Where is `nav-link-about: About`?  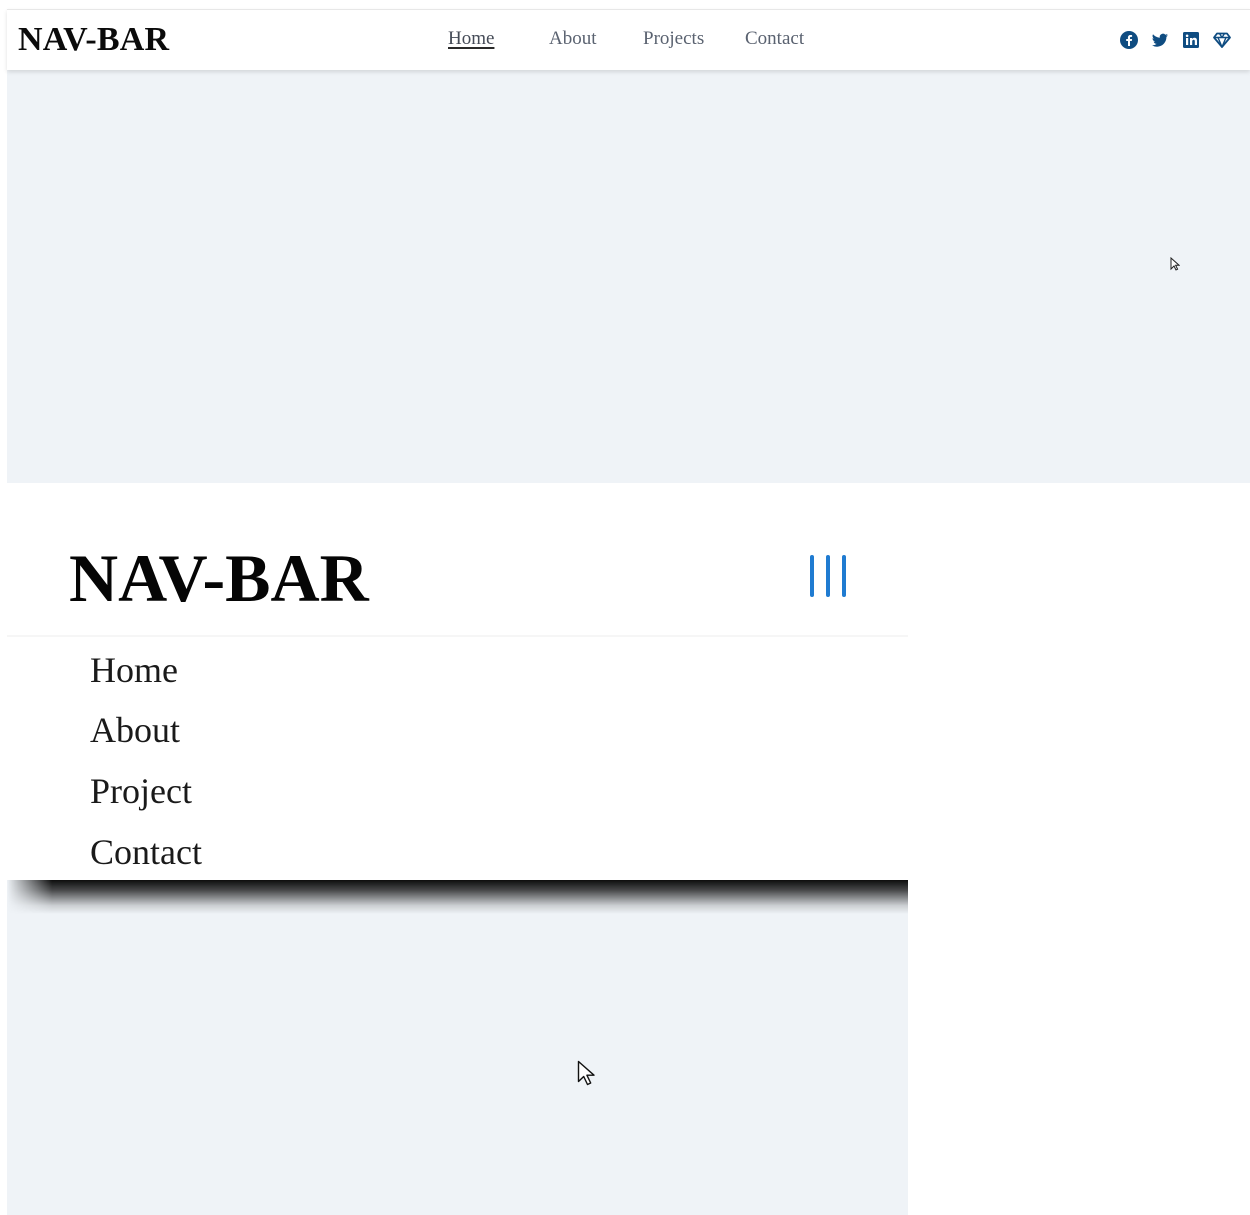 nav-link-about: About is located at coordinates (573, 39).